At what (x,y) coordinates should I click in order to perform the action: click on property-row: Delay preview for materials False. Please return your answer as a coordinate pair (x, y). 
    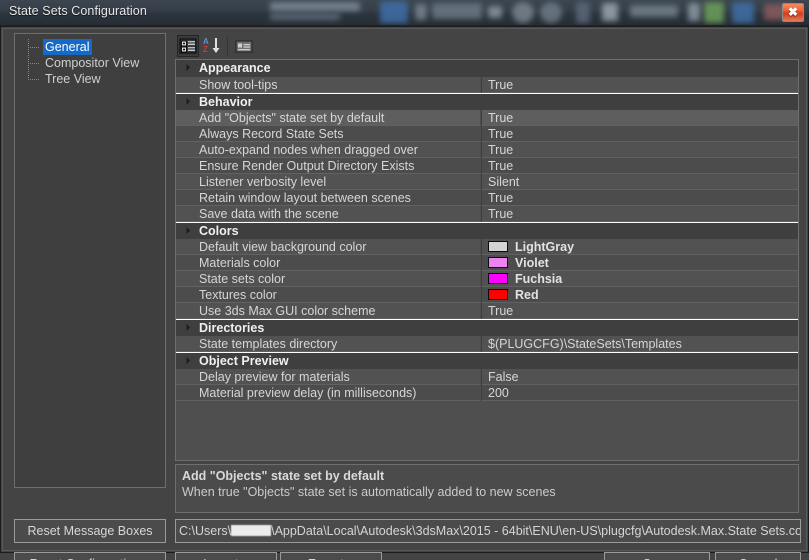
    Looking at the image, I should click on (487, 377).